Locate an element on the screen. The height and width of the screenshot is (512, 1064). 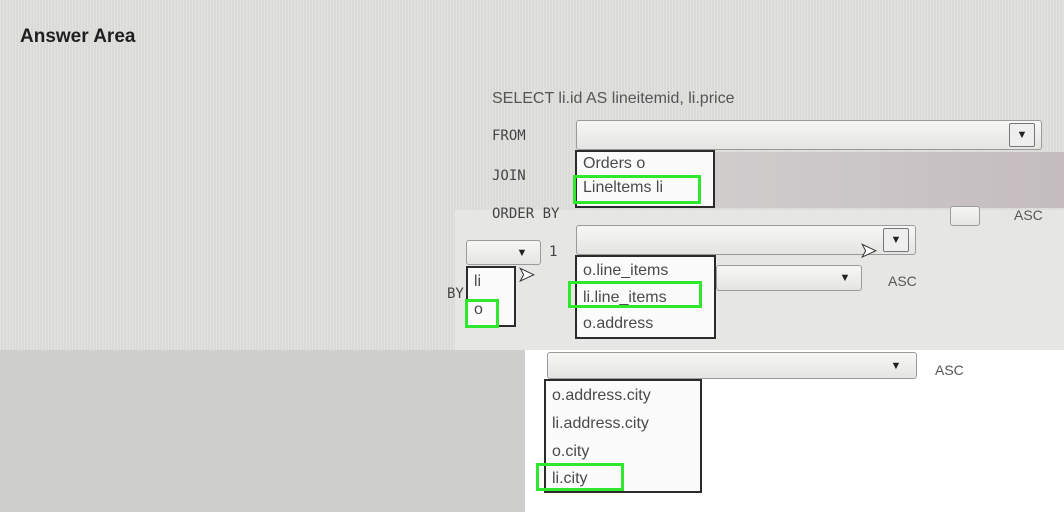
answer-area-title: Answer Area is located at coordinates (78, 36).